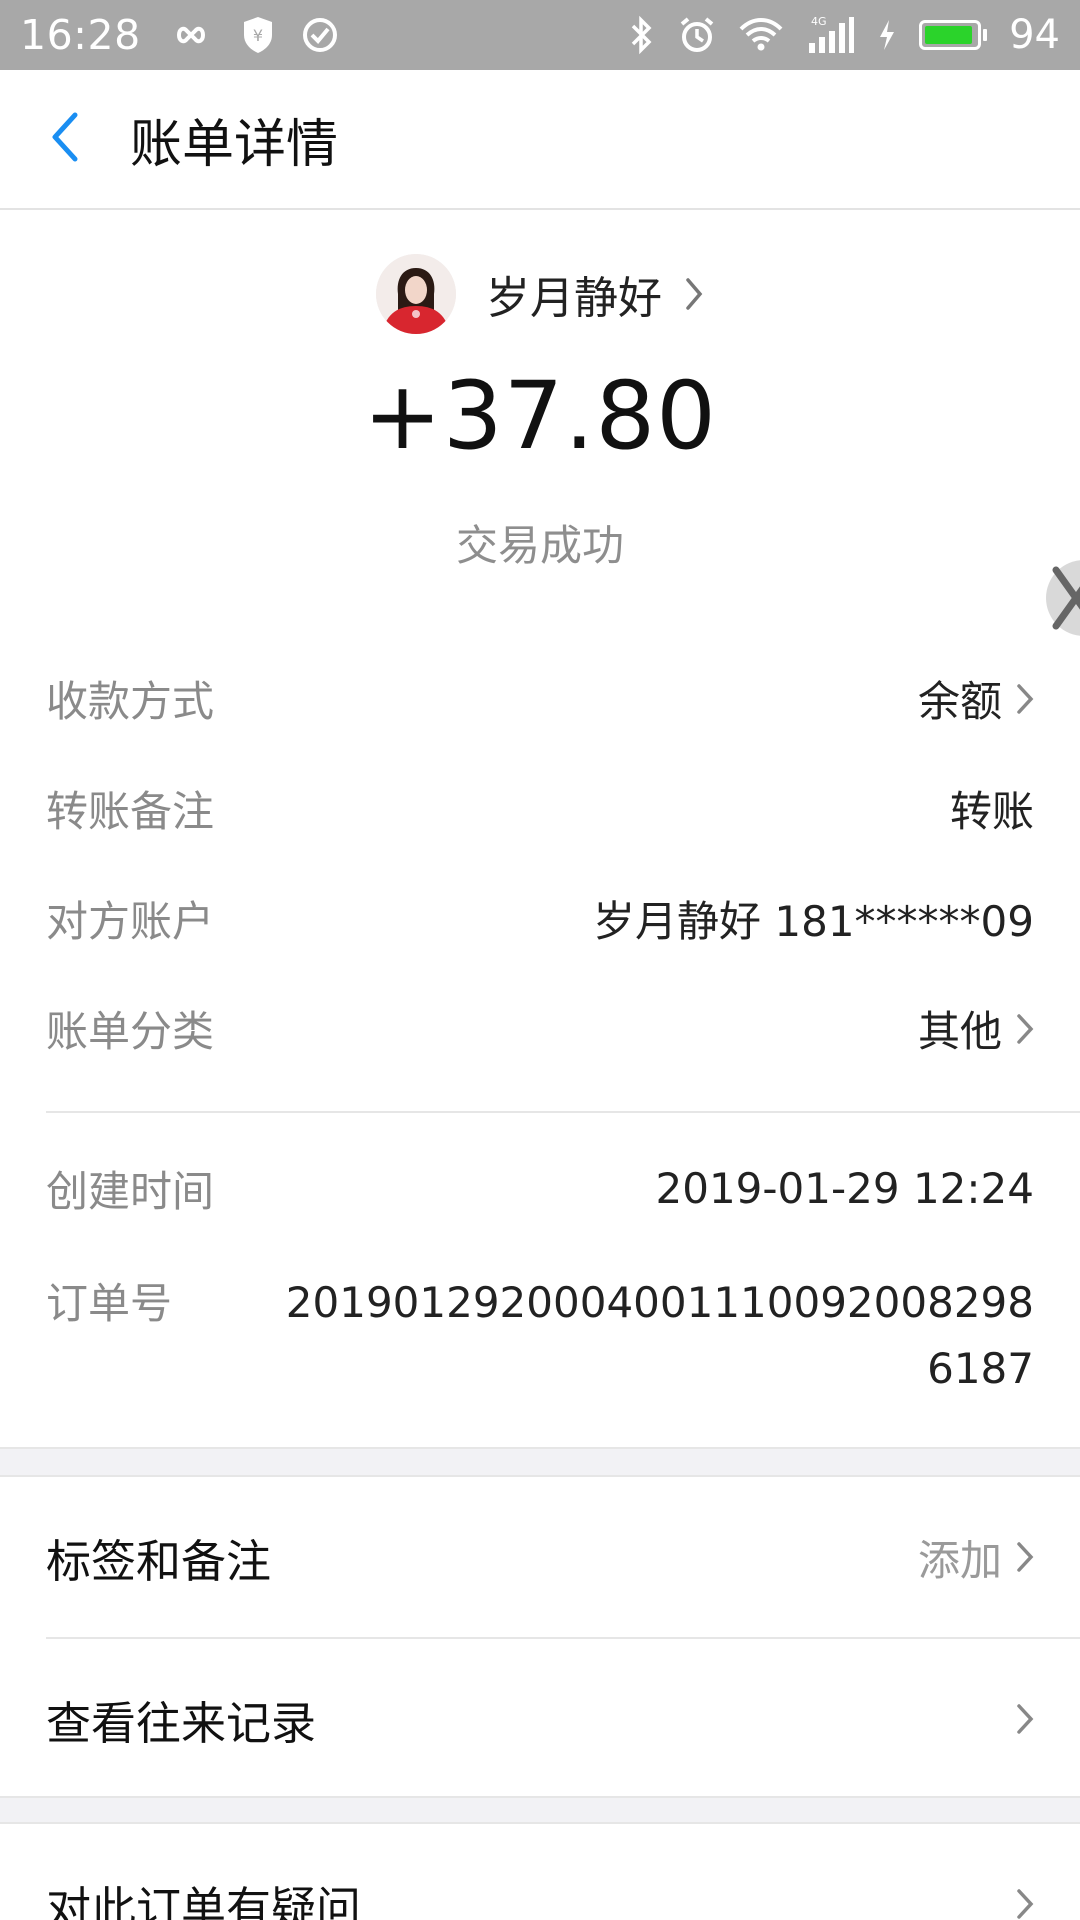 The height and width of the screenshot is (1920, 1080). I want to click on alarm-icon, so click(697, 35).